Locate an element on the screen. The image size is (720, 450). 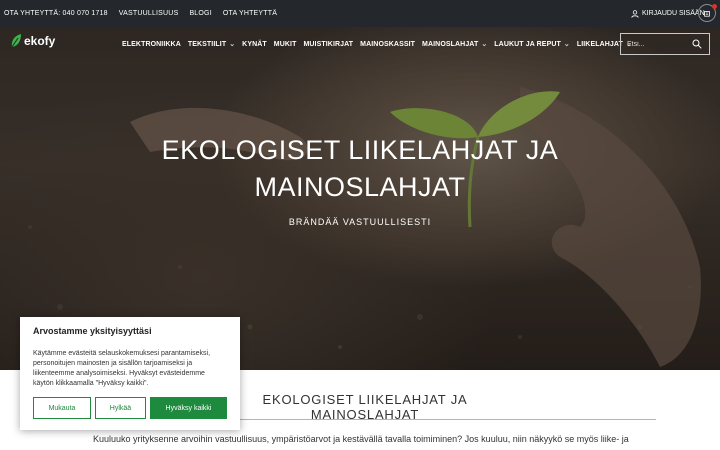
cart-badge is located at coordinates (714, 6).